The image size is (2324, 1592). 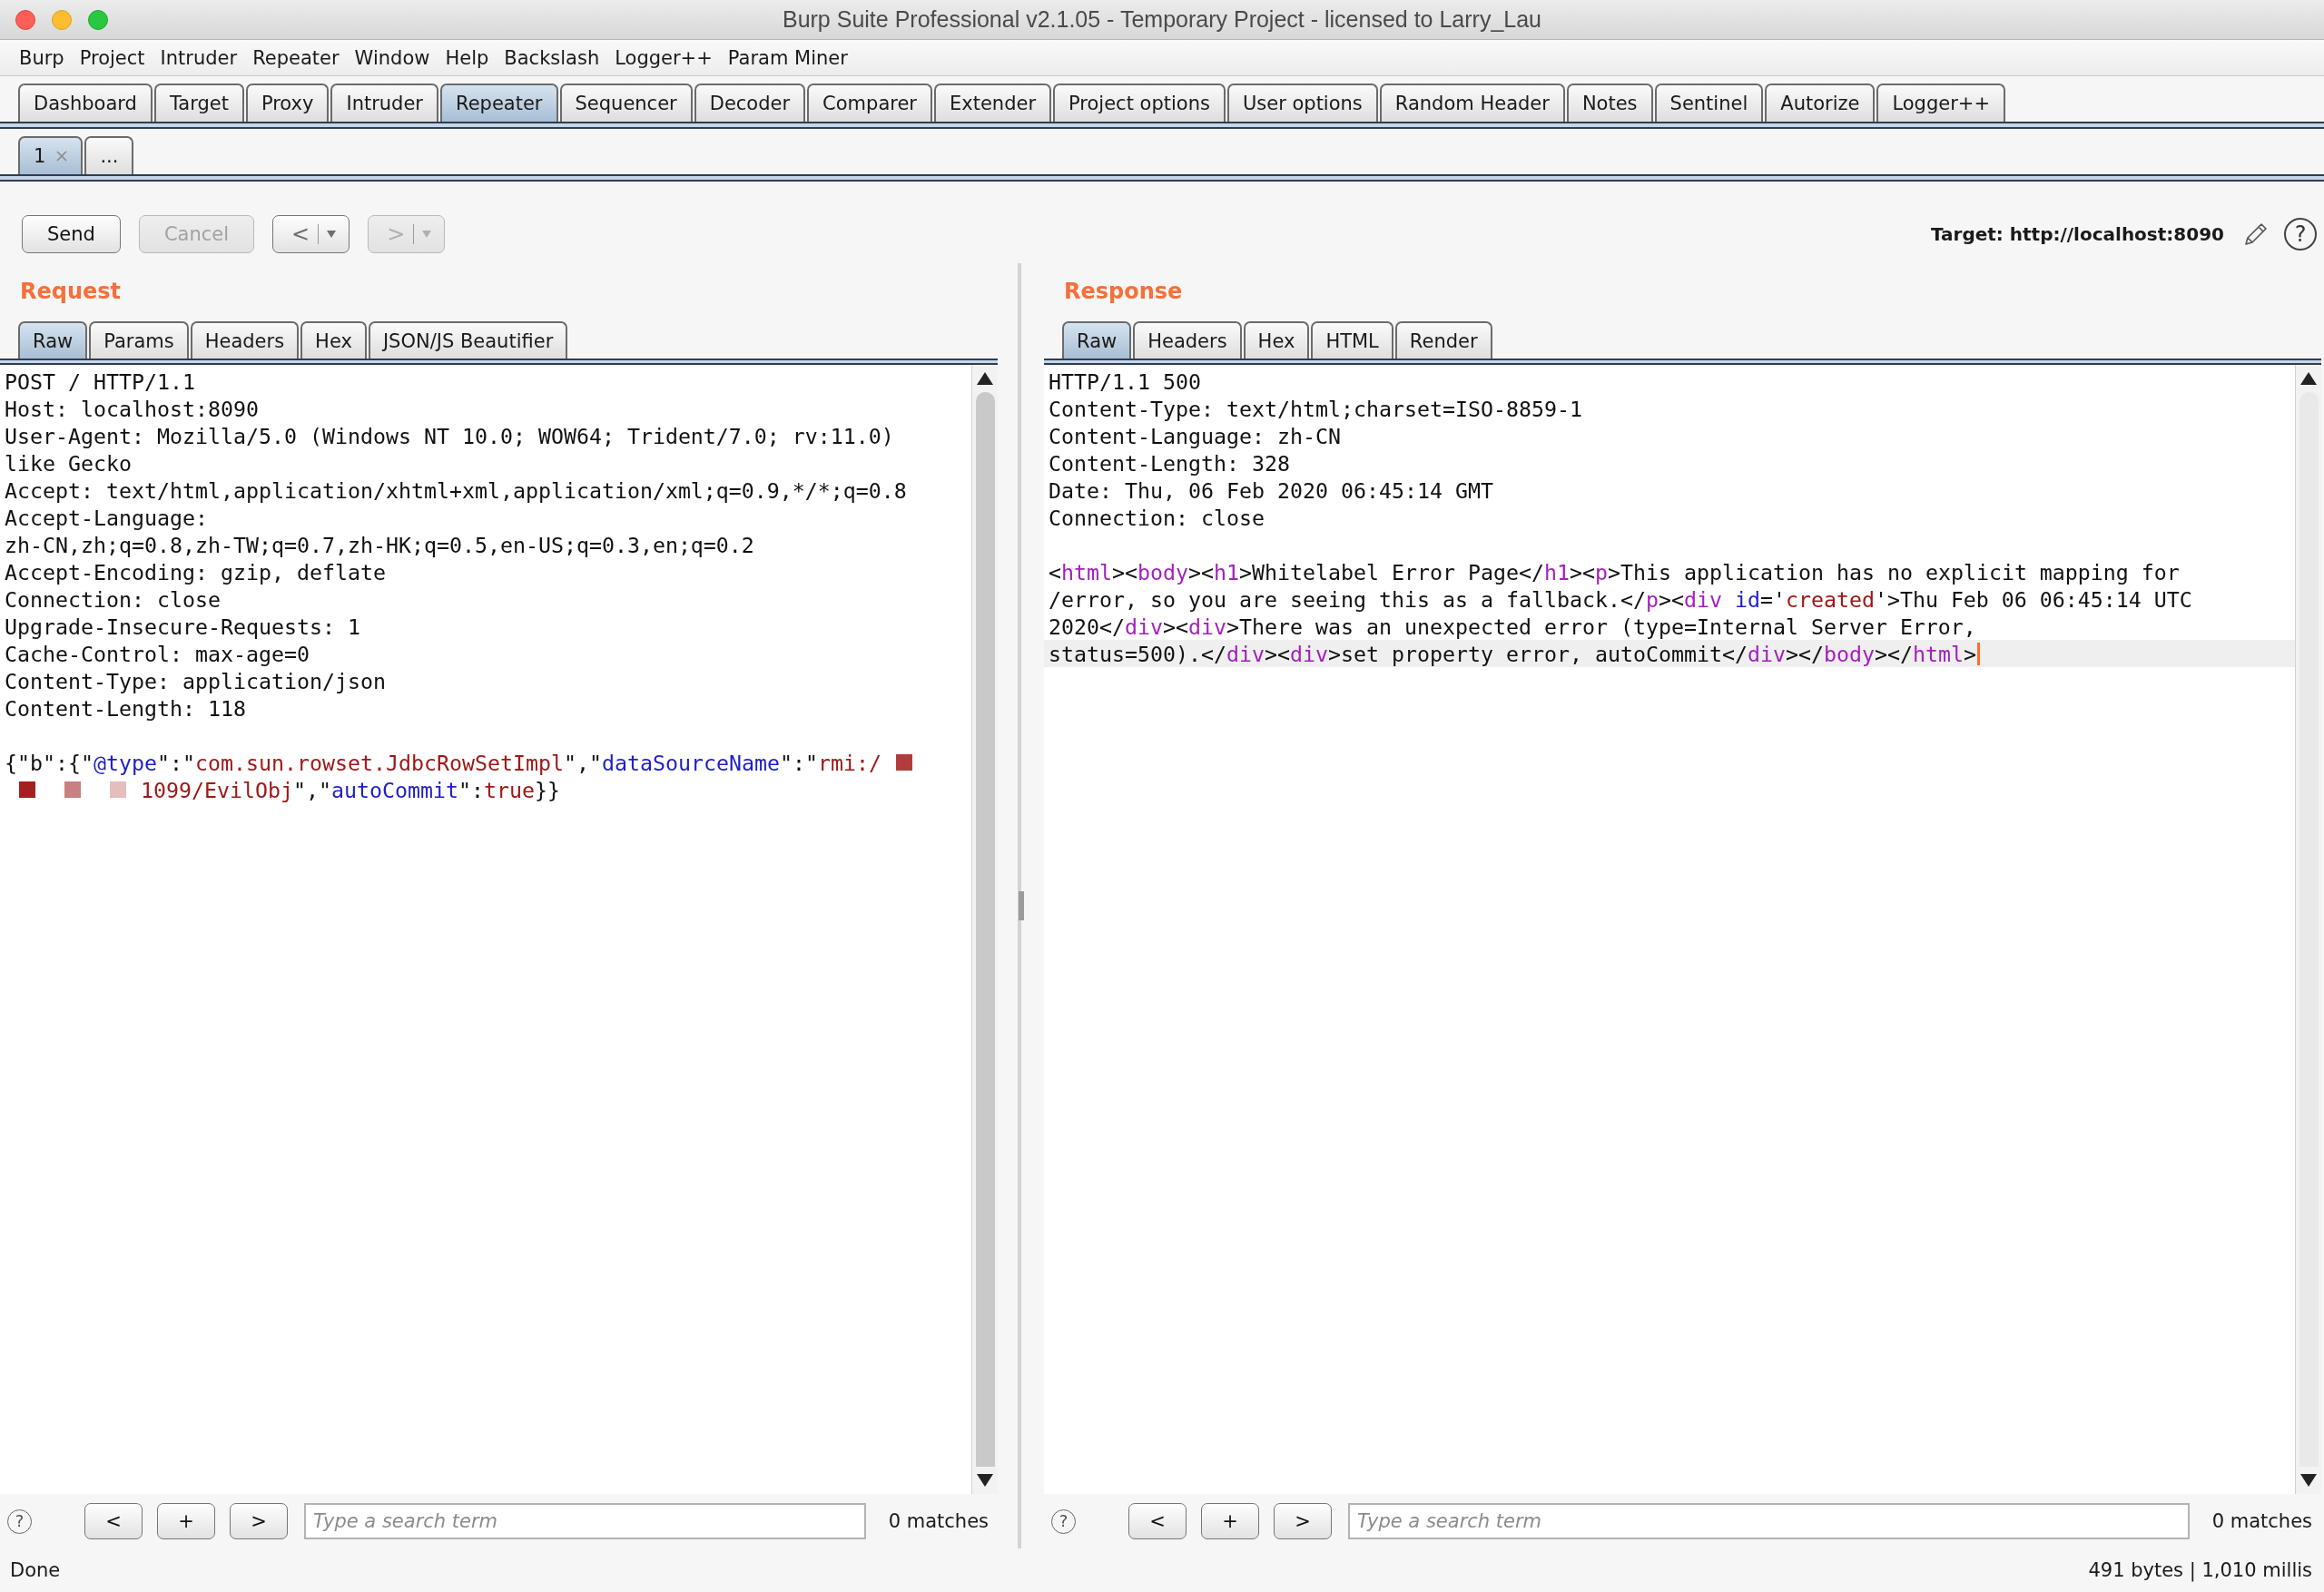 I want to click on toolbar-button: Send, so click(x=71, y=234).